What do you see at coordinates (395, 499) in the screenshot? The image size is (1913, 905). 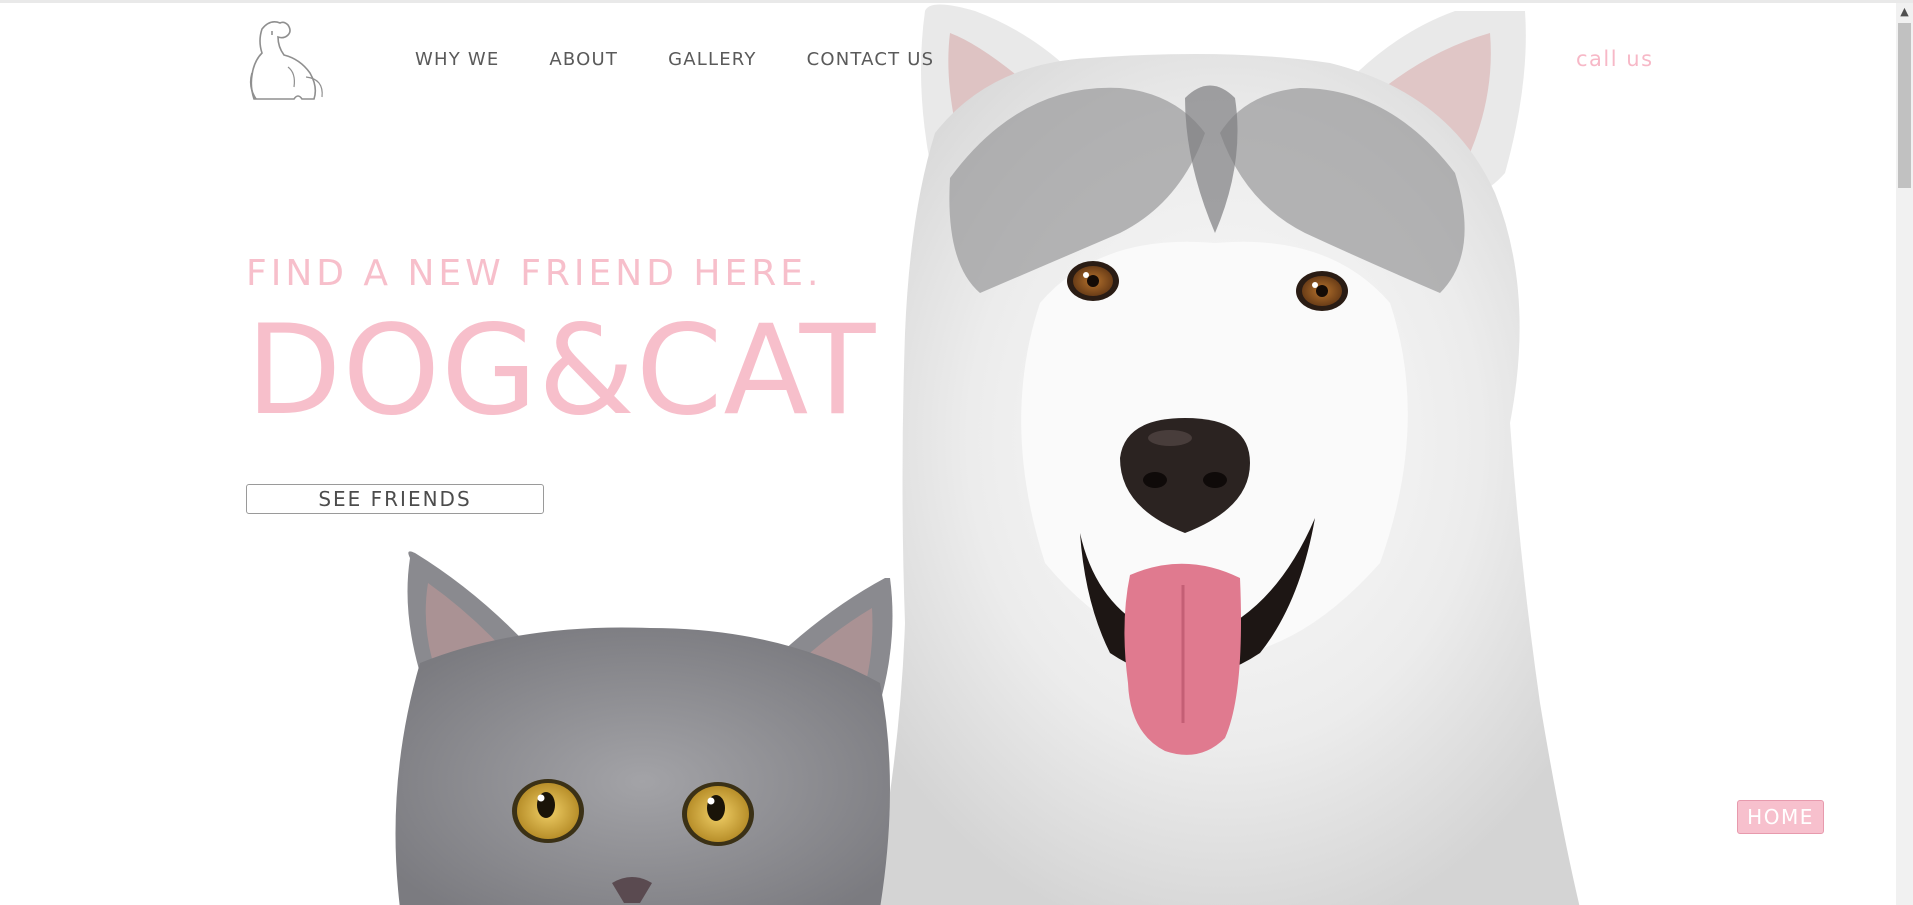 I see `see-friends-button: SEE FRIENDS` at bounding box center [395, 499].